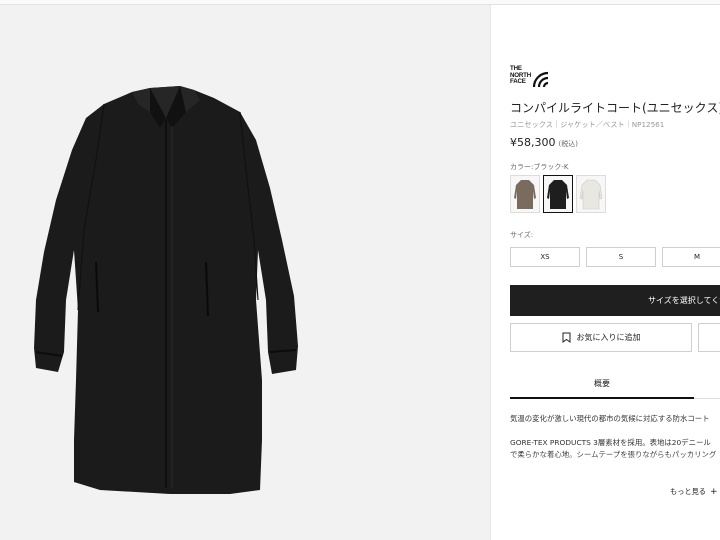  What do you see at coordinates (615, 300) in the screenshot?
I see `select-size-button: サイズを選択してください` at bounding box center [615, 300].